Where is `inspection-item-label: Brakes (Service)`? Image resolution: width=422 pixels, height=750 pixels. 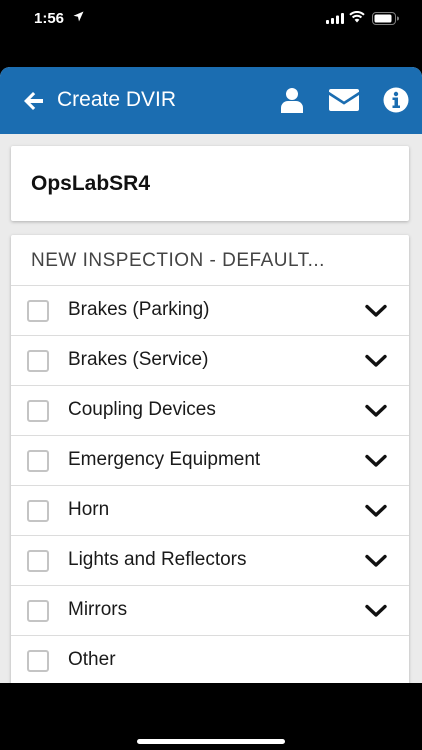
inspection-item-label: Brakes (Service) is located at coordinates (138, 359).